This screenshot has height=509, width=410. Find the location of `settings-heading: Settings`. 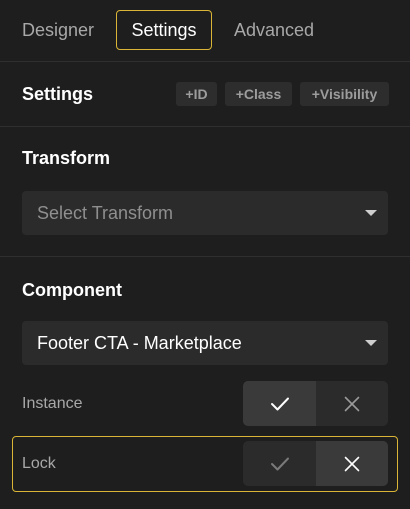

settings-heading: Settings is located at coordinates (58, 94).